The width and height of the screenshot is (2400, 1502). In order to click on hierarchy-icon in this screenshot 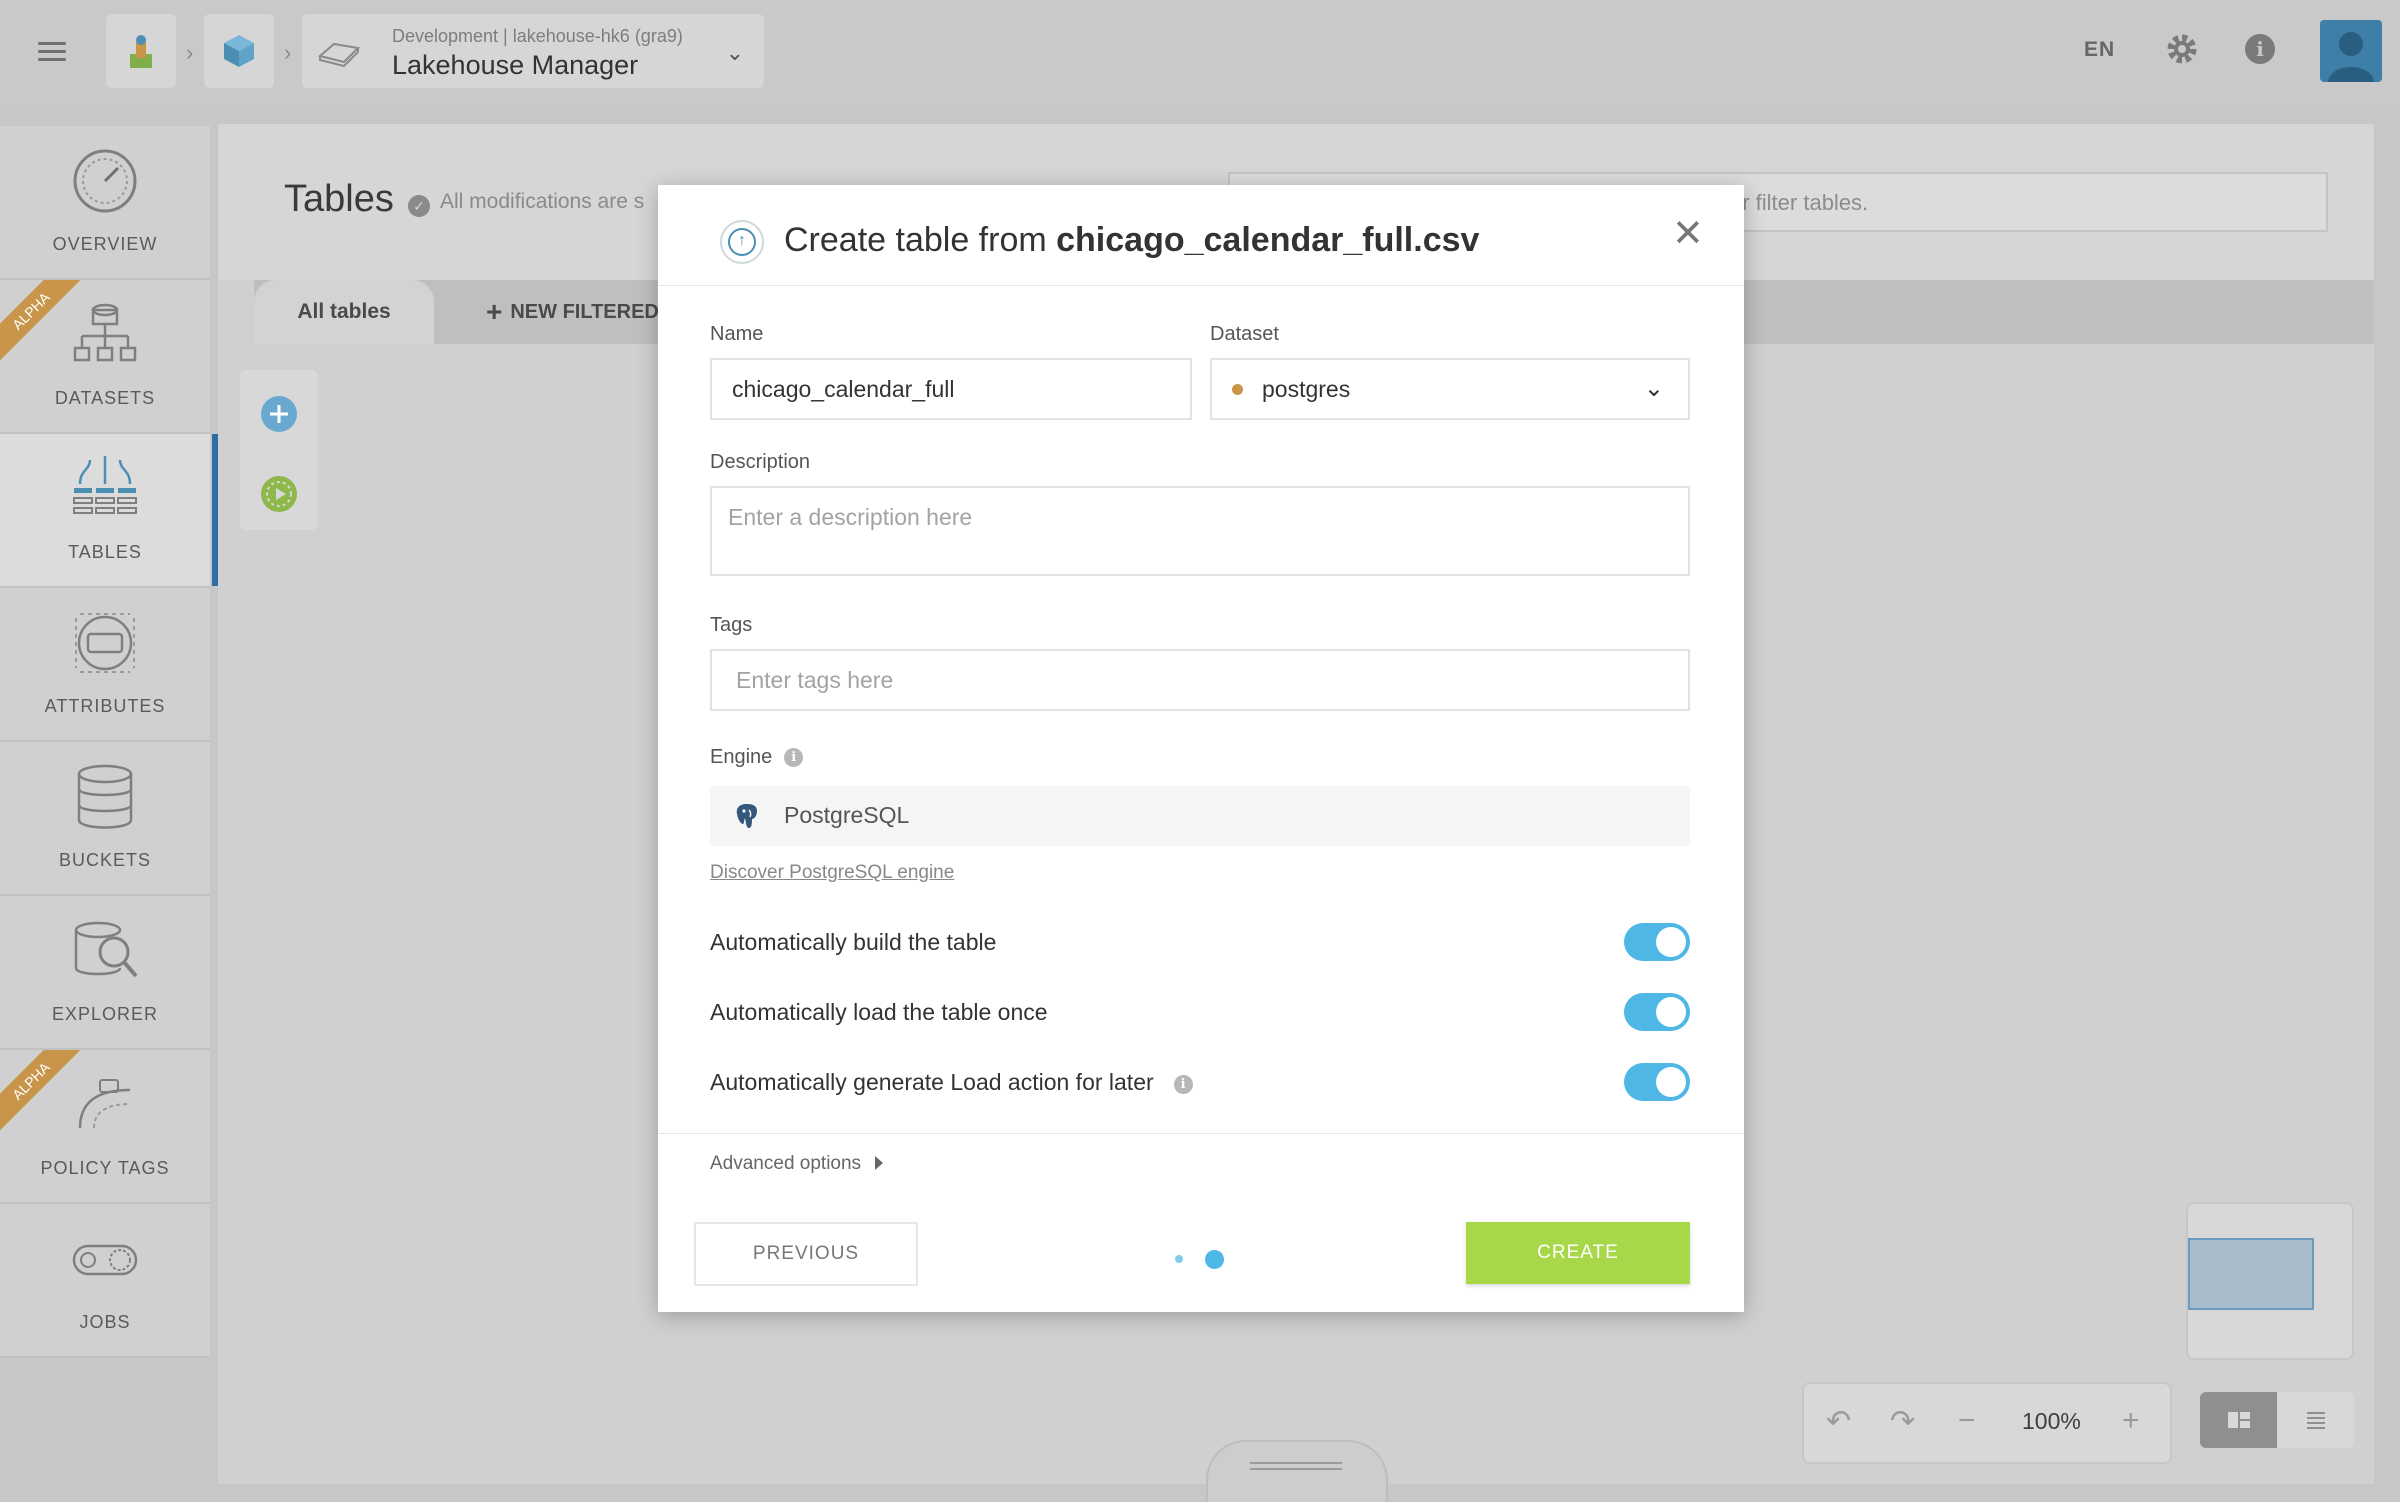, I will do `click(105, 332)`.